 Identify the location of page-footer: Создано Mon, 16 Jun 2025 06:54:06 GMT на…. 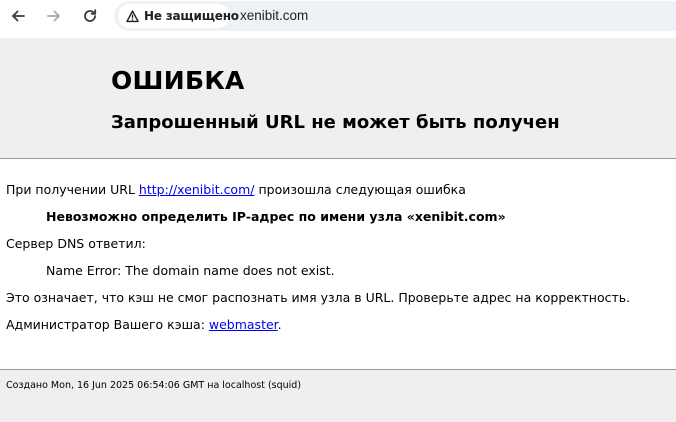
(338, 395).